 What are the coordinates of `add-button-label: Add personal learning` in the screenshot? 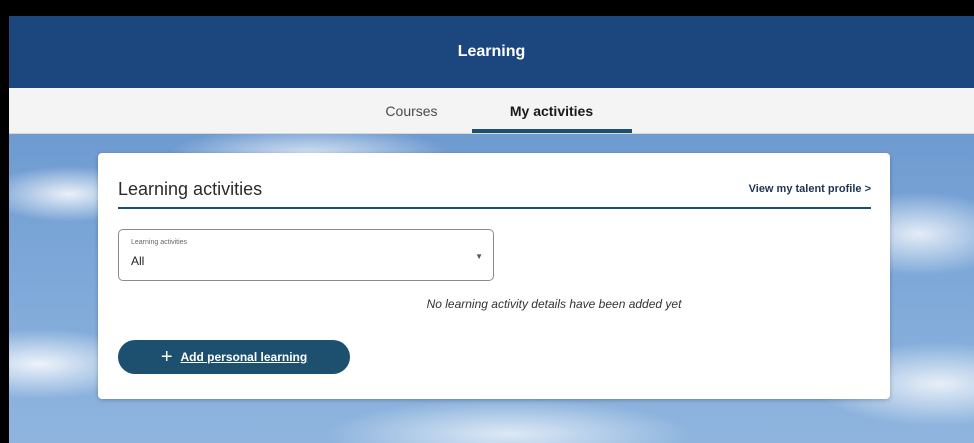 It's located at (244, 357).